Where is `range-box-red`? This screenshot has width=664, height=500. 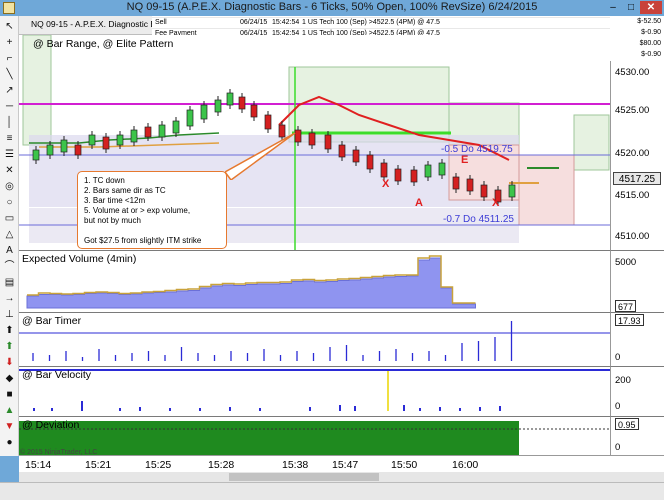
range-box-red is located at coordinates (546, 190).